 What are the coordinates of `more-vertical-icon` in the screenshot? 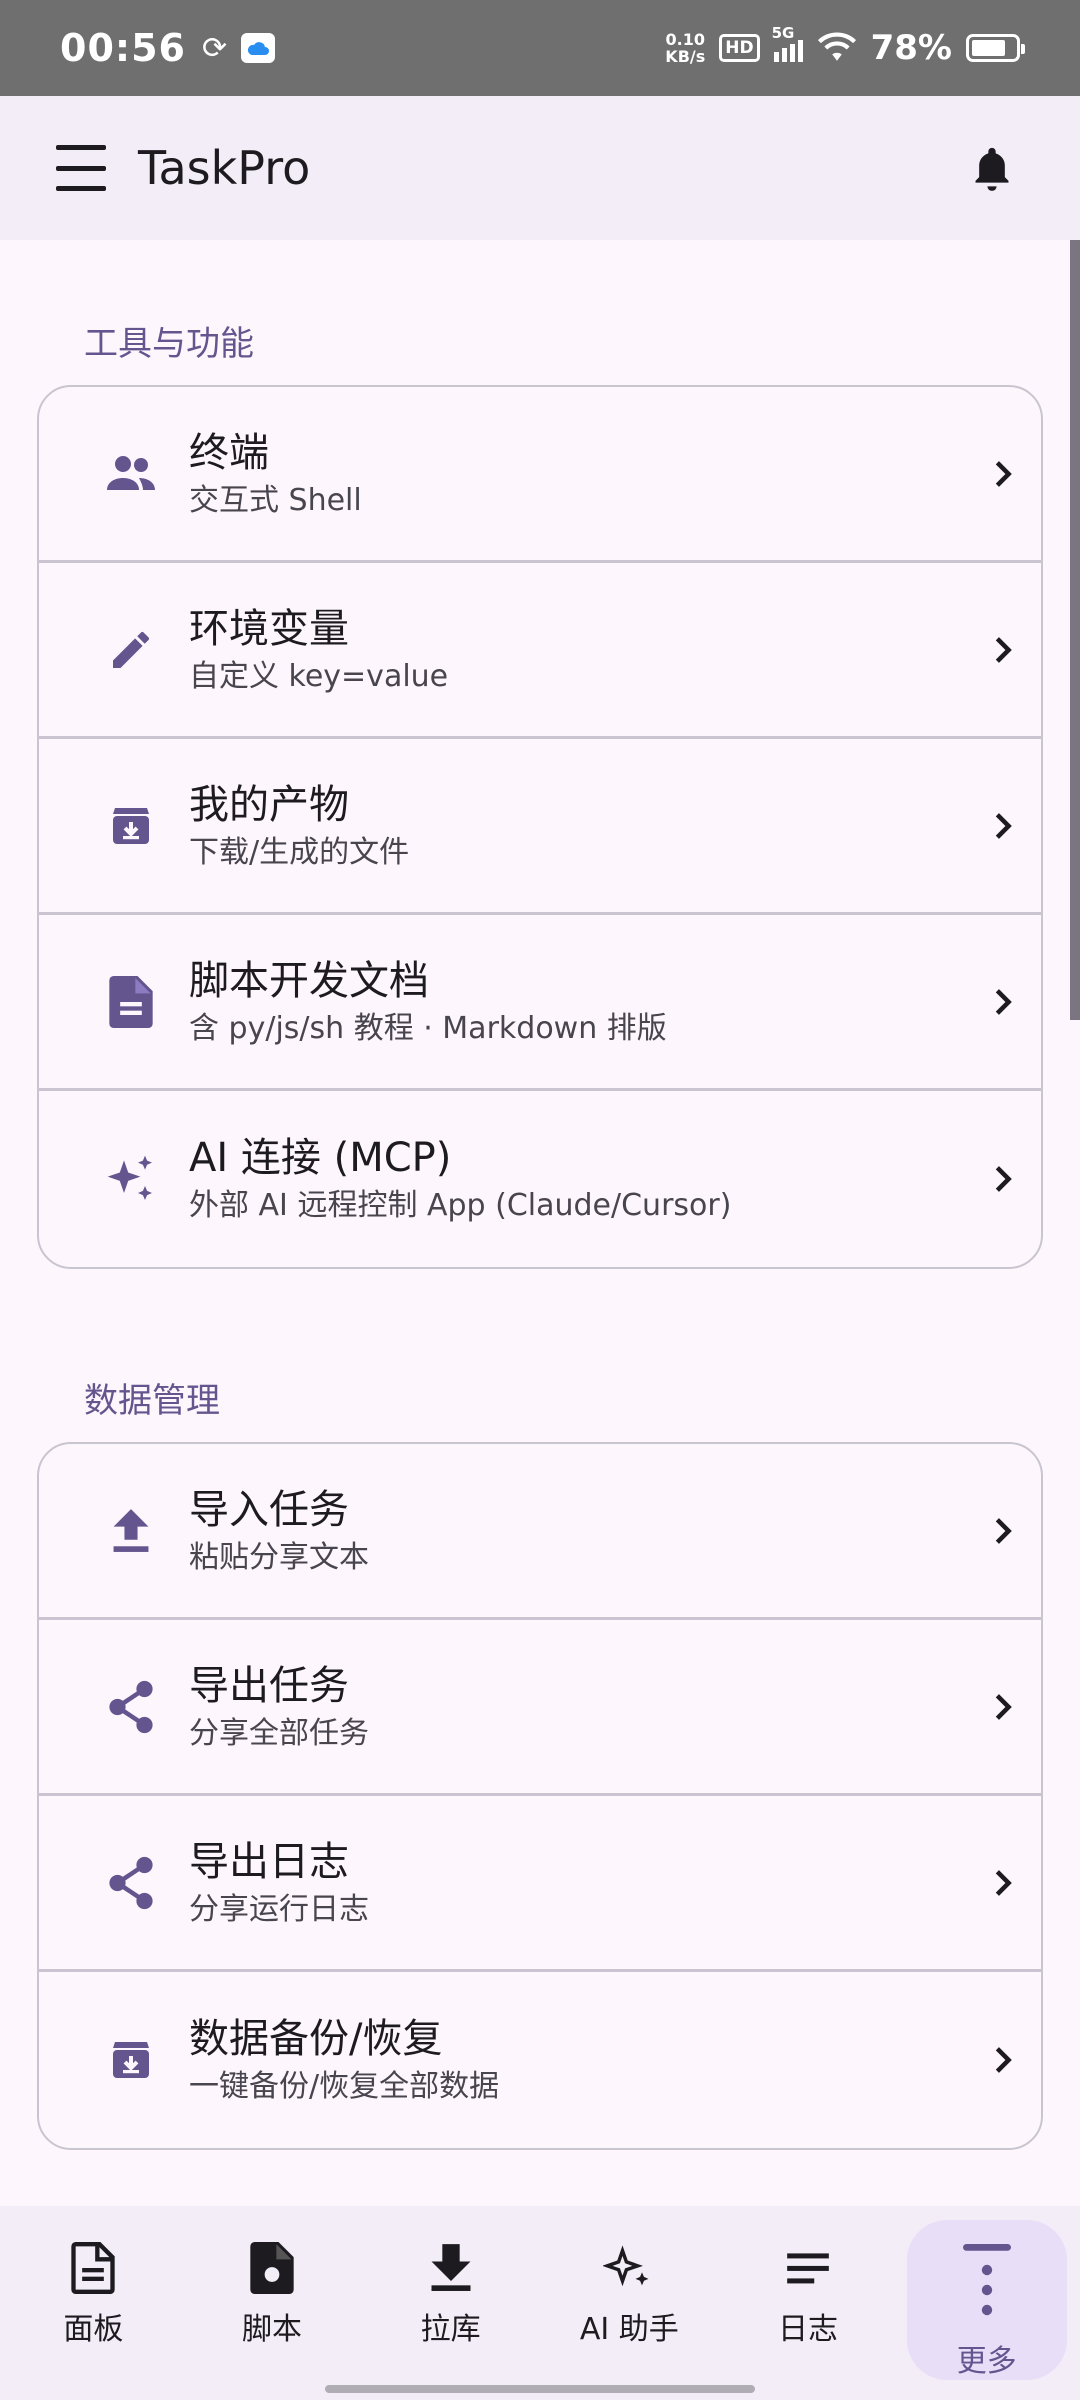 It's located at (986, 2280).